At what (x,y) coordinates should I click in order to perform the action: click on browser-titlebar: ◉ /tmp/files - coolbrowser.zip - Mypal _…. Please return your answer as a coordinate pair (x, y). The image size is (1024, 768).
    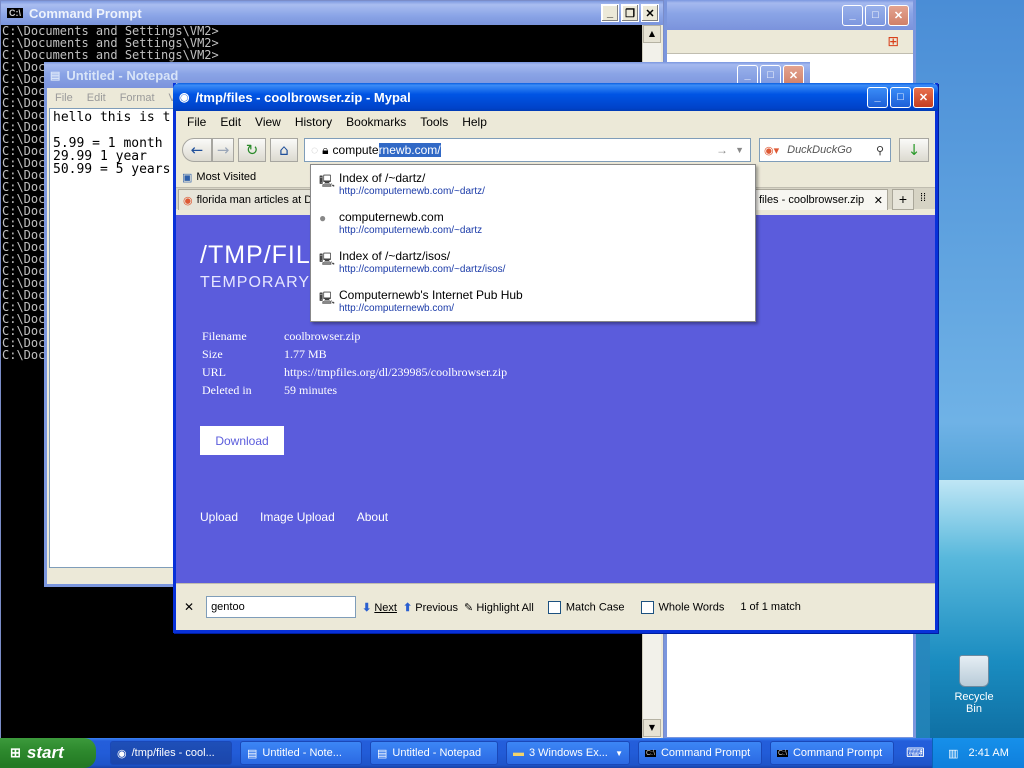
    Looking at the image, I should click on (555, 97).